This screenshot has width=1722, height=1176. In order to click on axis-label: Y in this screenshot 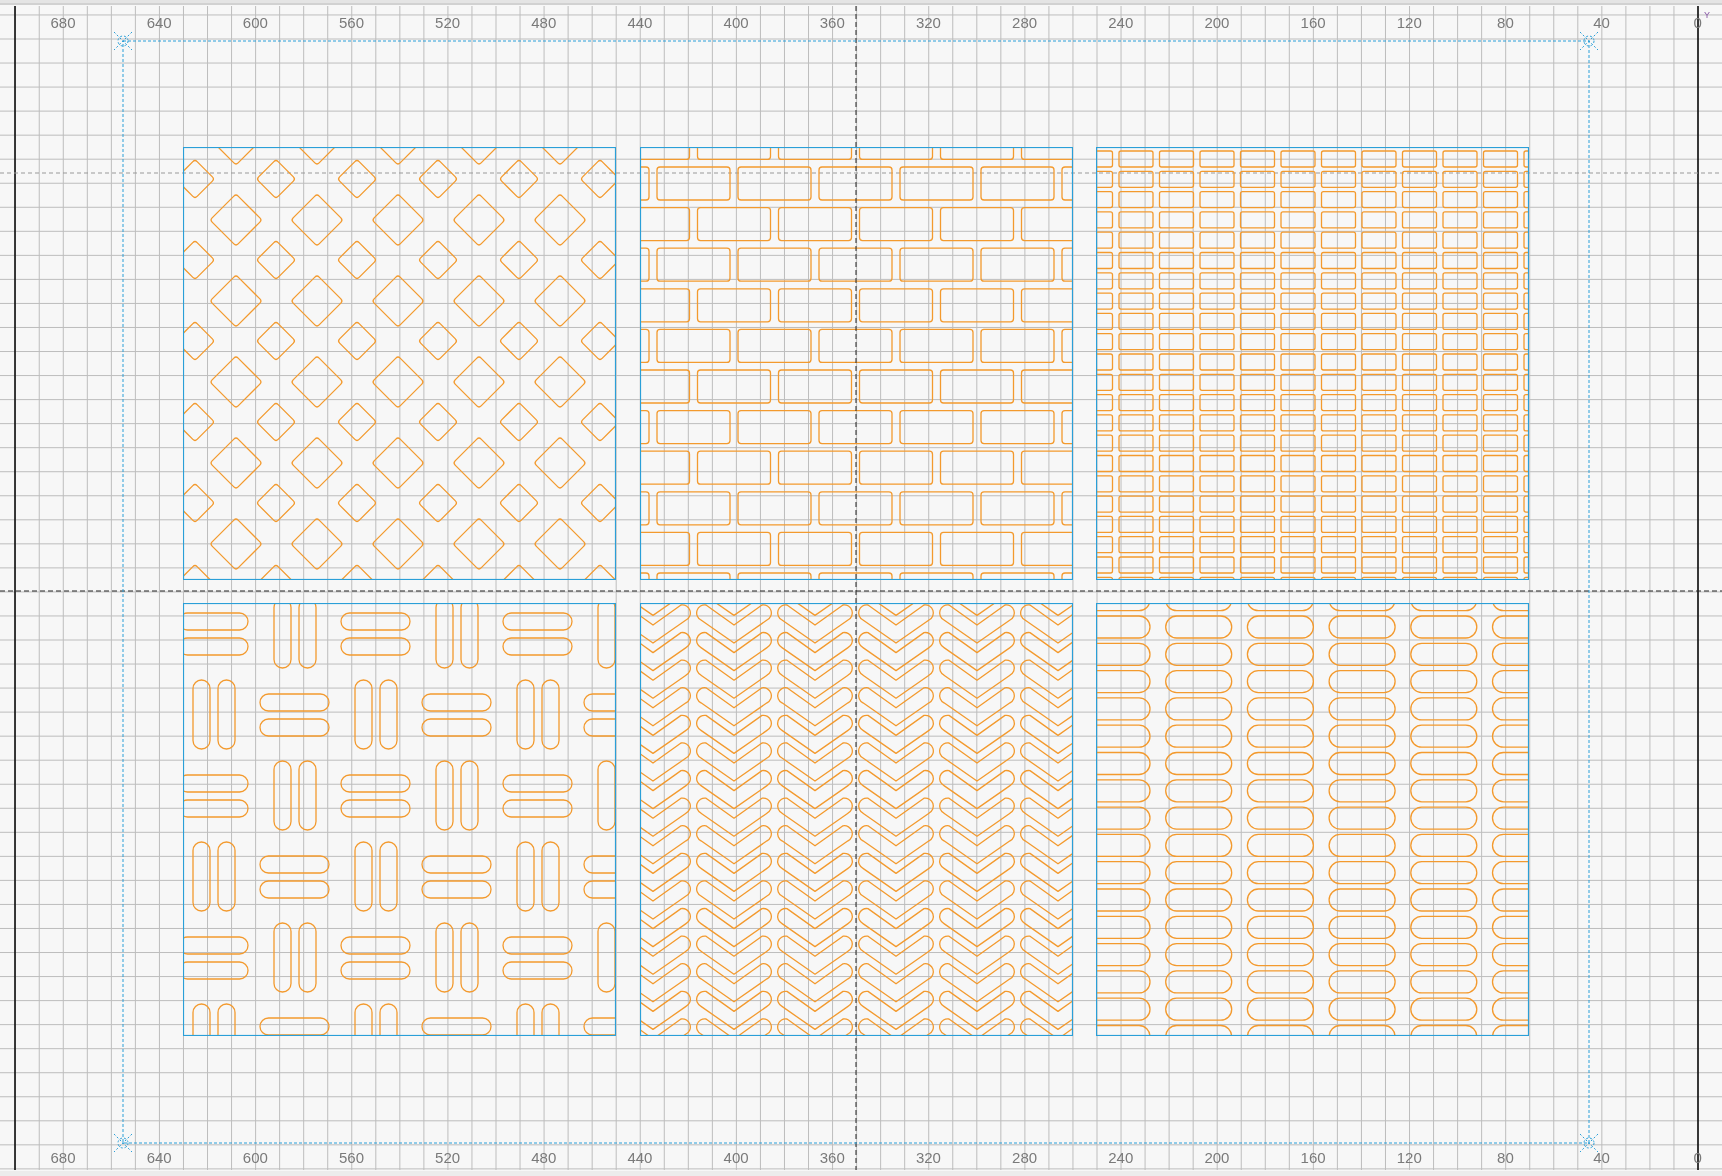, I will do `click(1707, 15)`.